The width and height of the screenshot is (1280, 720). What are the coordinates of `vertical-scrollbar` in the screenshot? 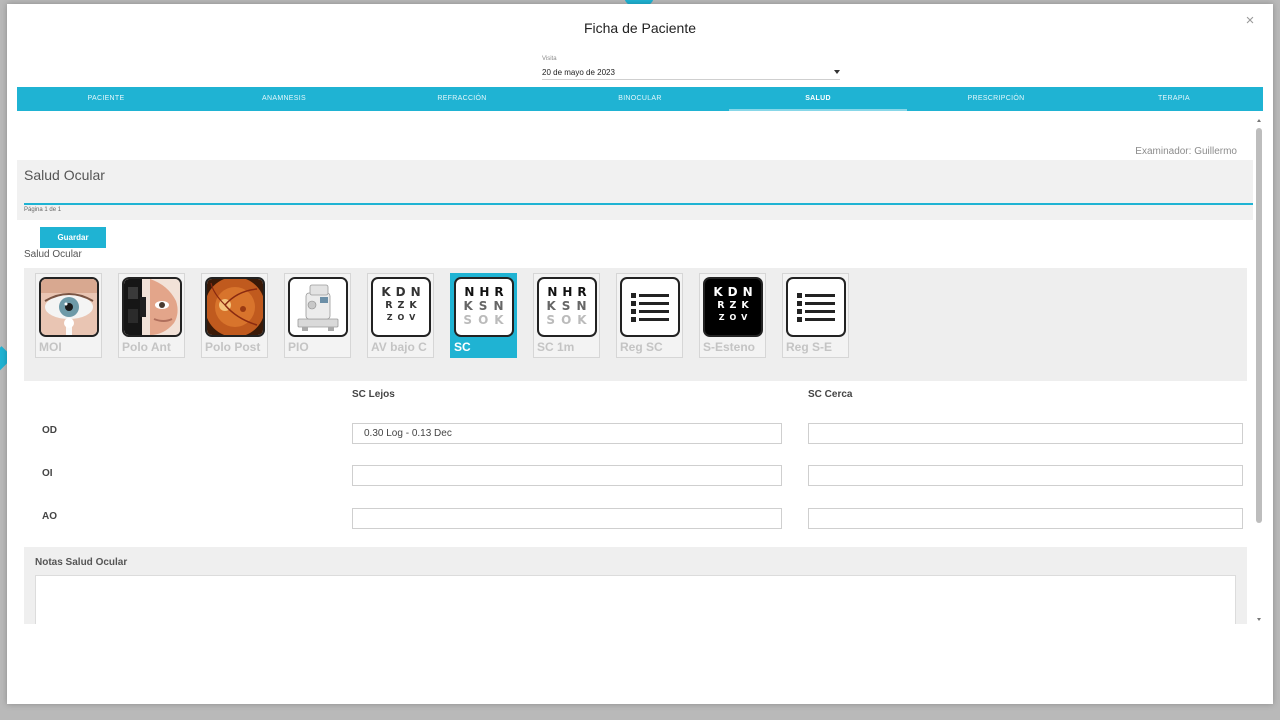 It's located at (1259, 368).